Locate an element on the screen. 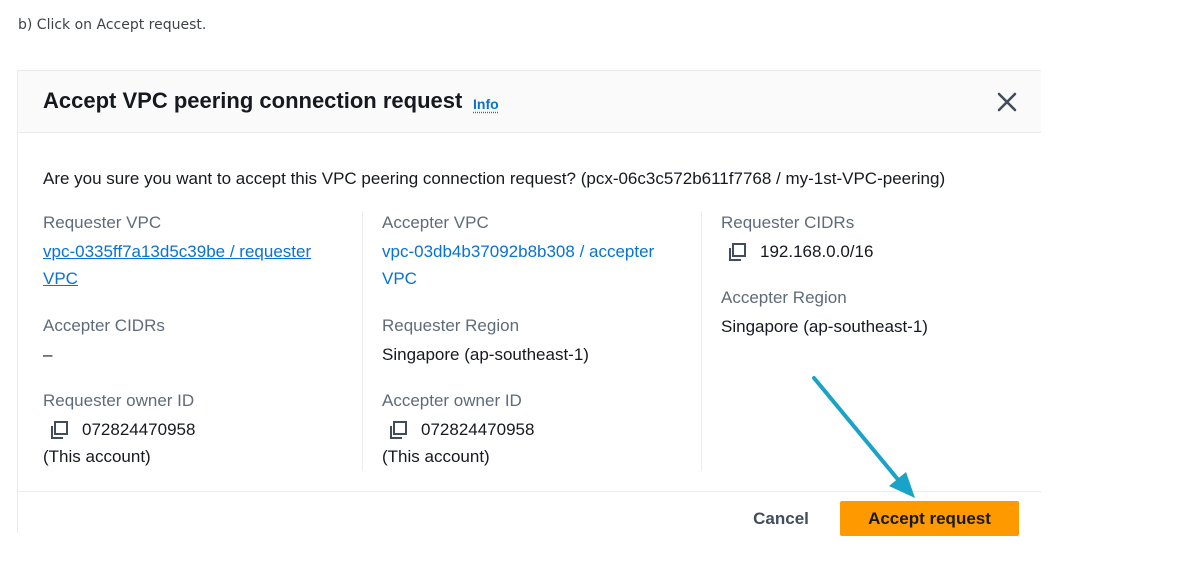 The height and width of the screenshot is (565, 1184). accepter-owner-id: 072824470958 is located at coordinates (478, 429).